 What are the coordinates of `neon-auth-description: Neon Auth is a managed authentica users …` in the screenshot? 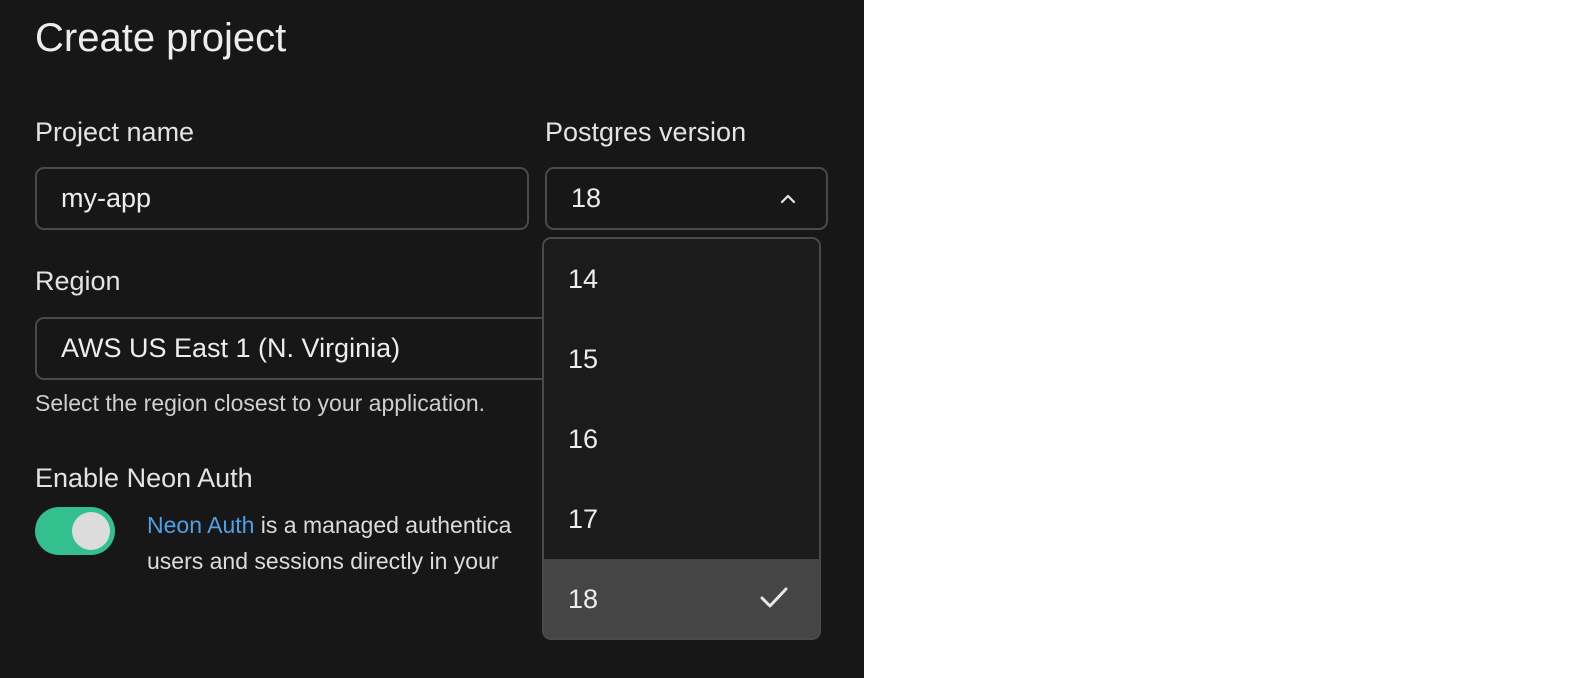 It's located at (347, 543).